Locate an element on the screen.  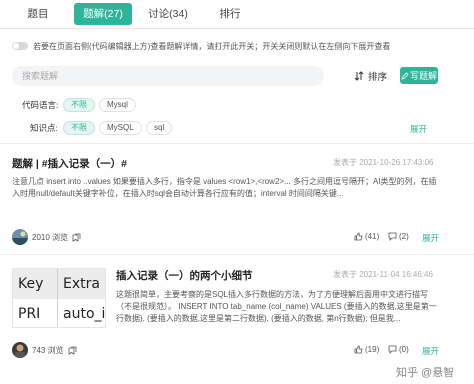
post-time: 发表于 2021-10-26 17:43:06 is located at coordinates (383, 162).